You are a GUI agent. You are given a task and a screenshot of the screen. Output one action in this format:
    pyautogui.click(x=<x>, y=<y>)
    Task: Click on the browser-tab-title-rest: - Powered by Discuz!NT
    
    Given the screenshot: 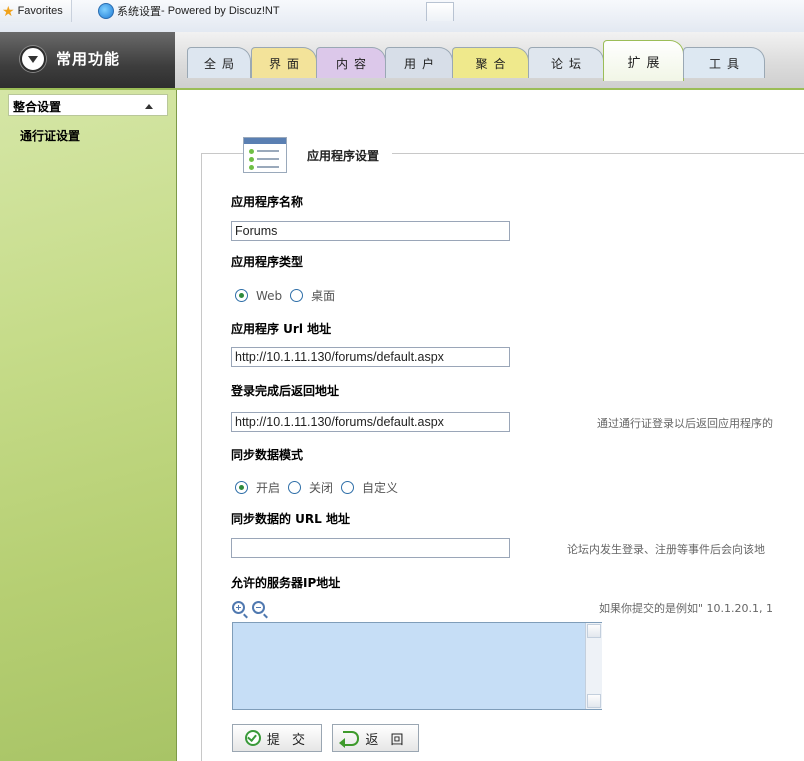 What is the action you would take?
    pyautogui.click(x=220, y=11)
    